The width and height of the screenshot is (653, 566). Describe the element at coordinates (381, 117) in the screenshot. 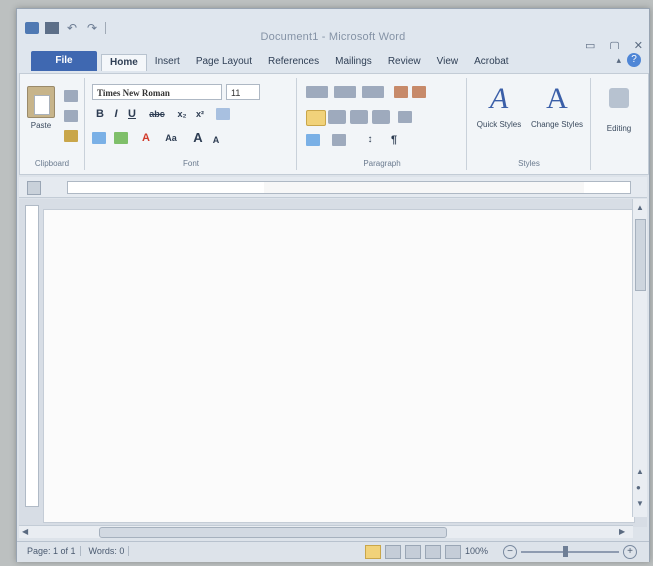

I see `justify-button` at that location.